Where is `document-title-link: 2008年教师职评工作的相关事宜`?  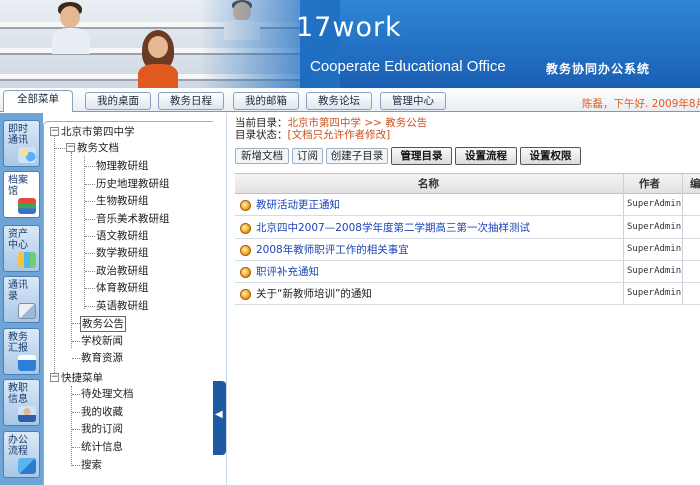 document-title-link: 2008年教师职评工作的相关事宜 is located at coordinates (332, 250).